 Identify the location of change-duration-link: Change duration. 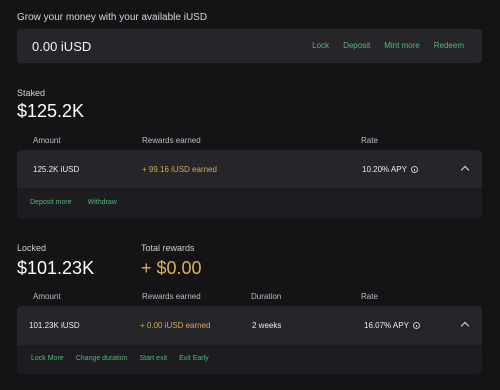
(102, 358).